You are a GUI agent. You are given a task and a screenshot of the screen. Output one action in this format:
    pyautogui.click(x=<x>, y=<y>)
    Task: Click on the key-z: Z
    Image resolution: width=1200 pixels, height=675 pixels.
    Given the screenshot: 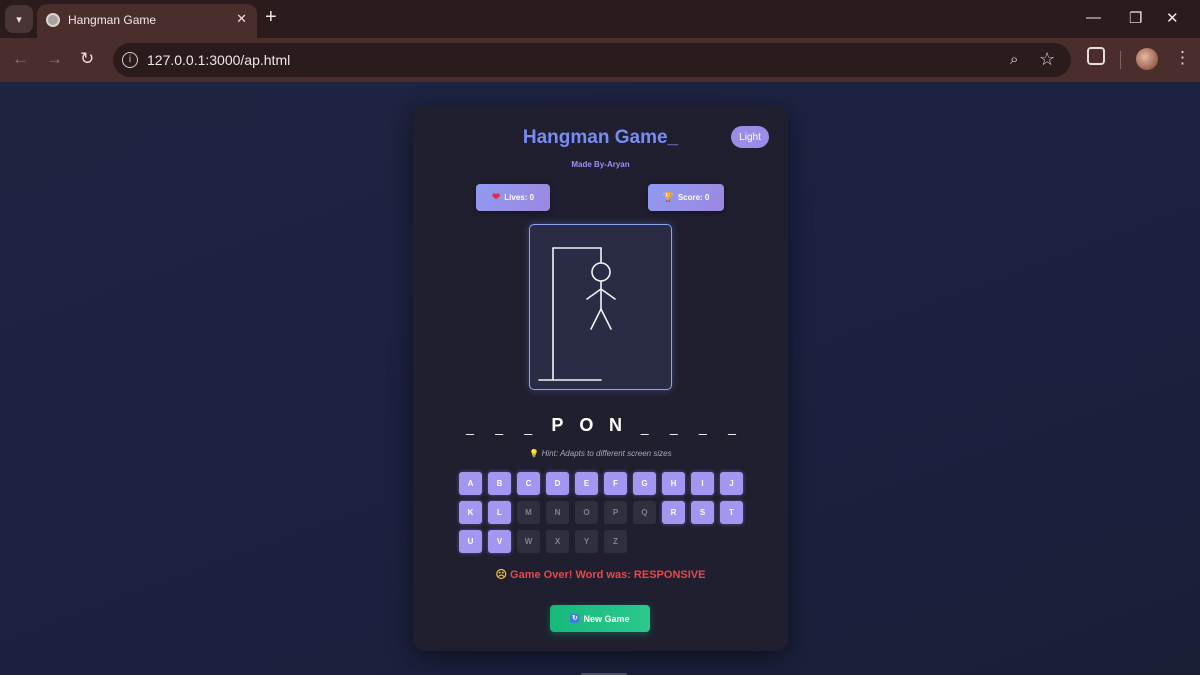 What is the action you would take?
    pyautogui.click(x=615, y=541)
    